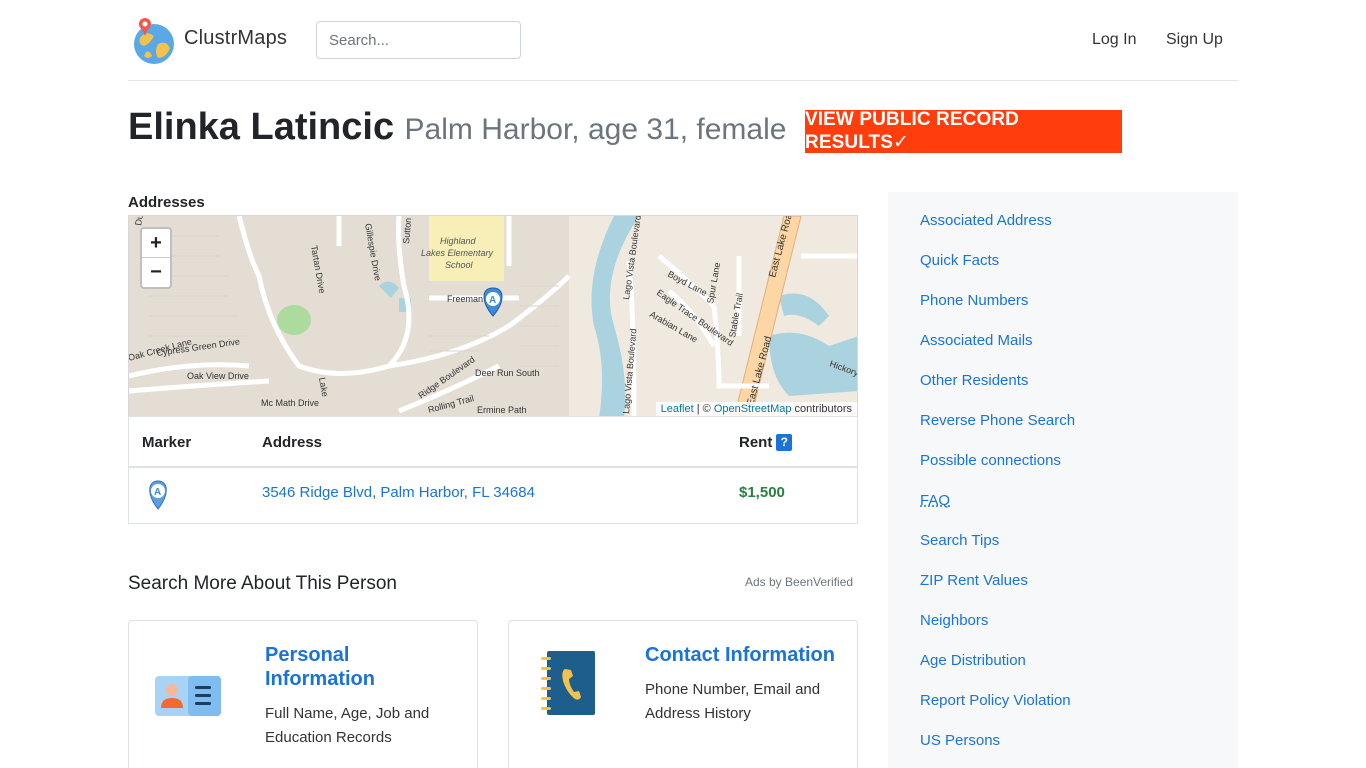 Image resolution: width=1366 pixels, height=768 pixels. I want to click on col-rent-header: Rent?, so click(766, 442).